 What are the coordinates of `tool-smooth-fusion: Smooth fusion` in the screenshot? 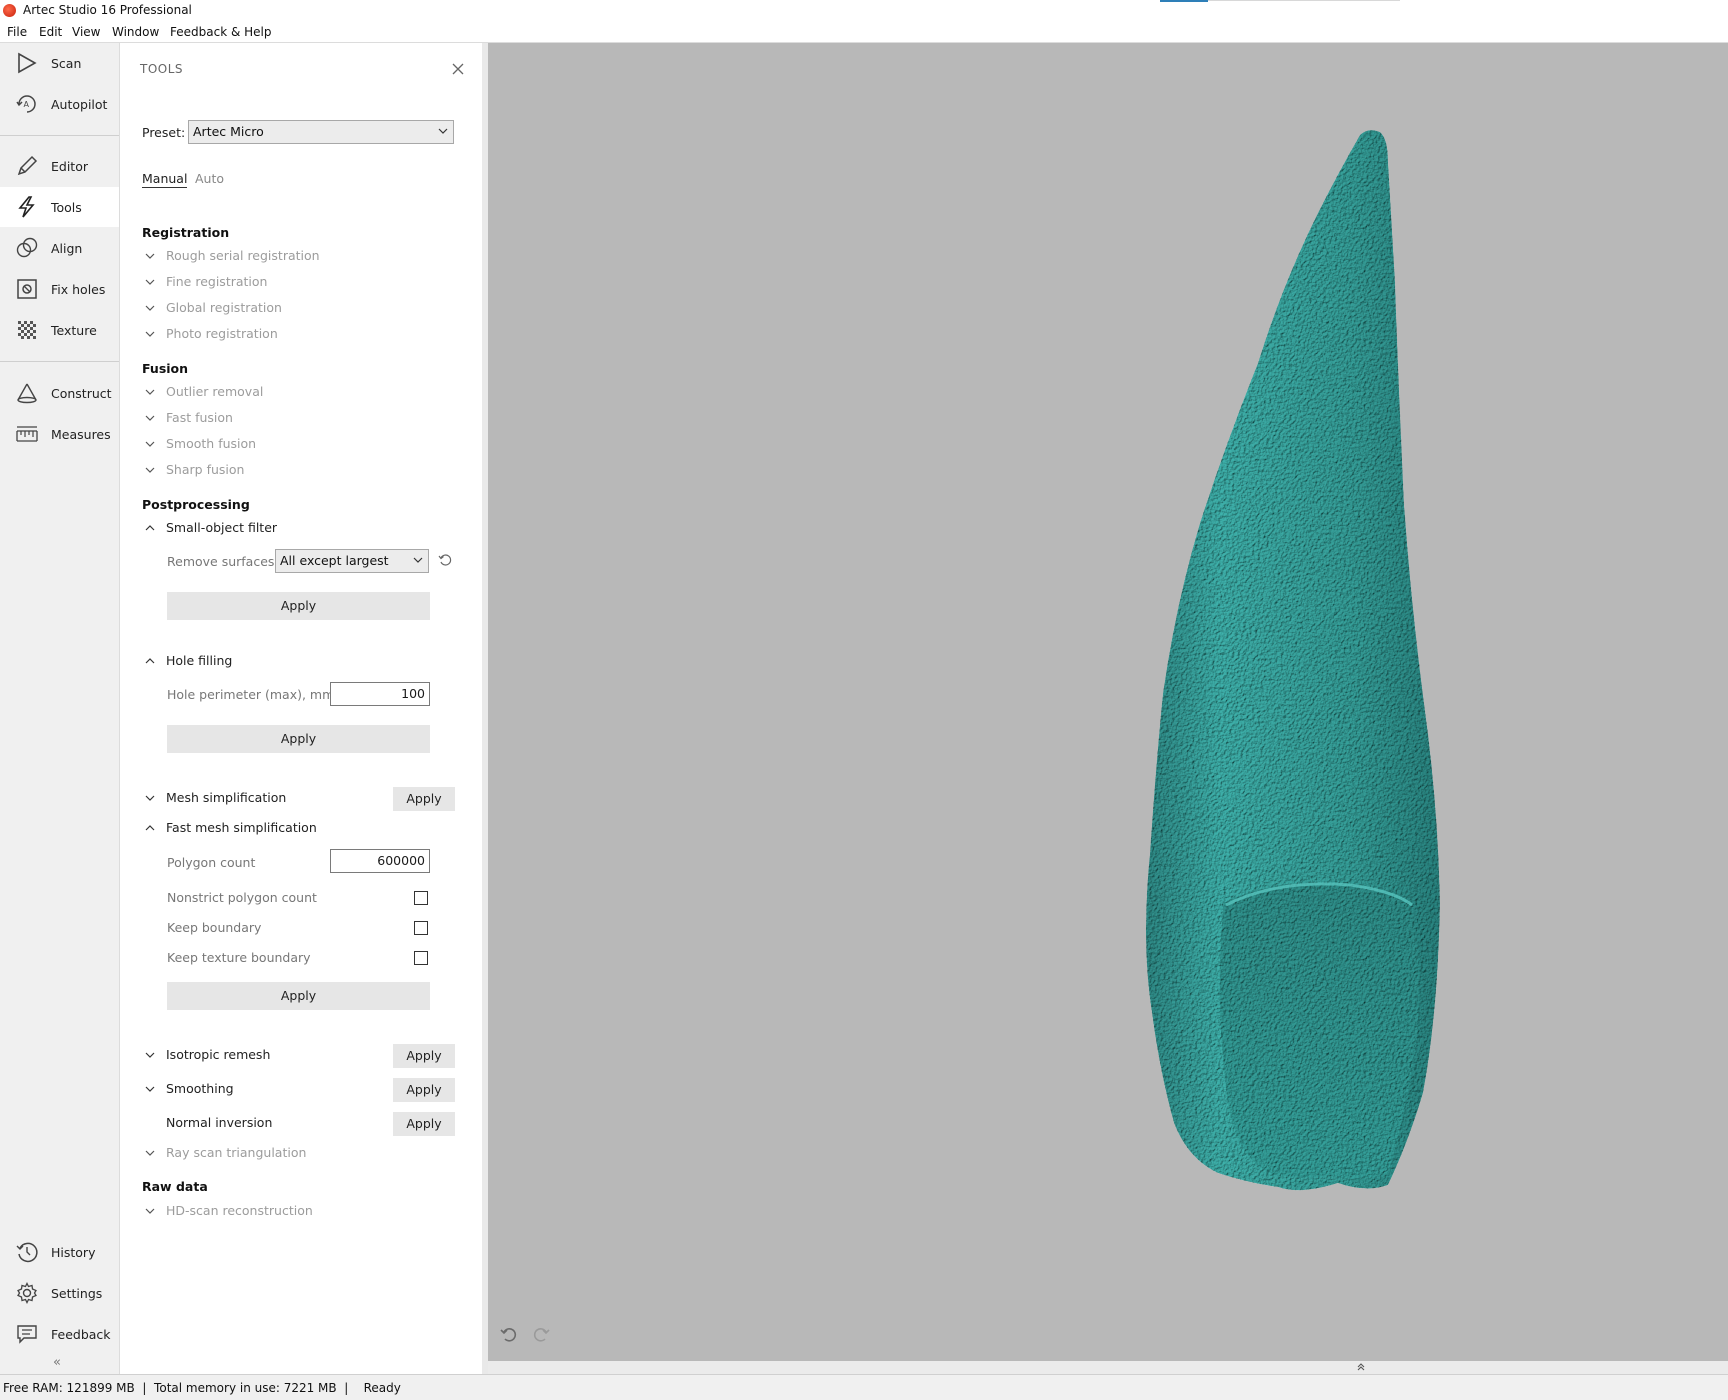 It's located at (302, 445).